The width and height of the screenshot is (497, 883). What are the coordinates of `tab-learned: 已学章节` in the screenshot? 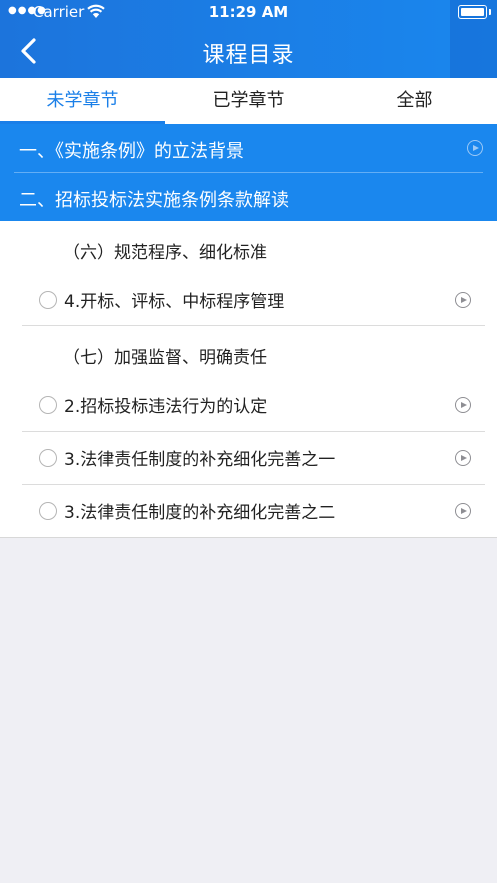 It's located at (248, 101).